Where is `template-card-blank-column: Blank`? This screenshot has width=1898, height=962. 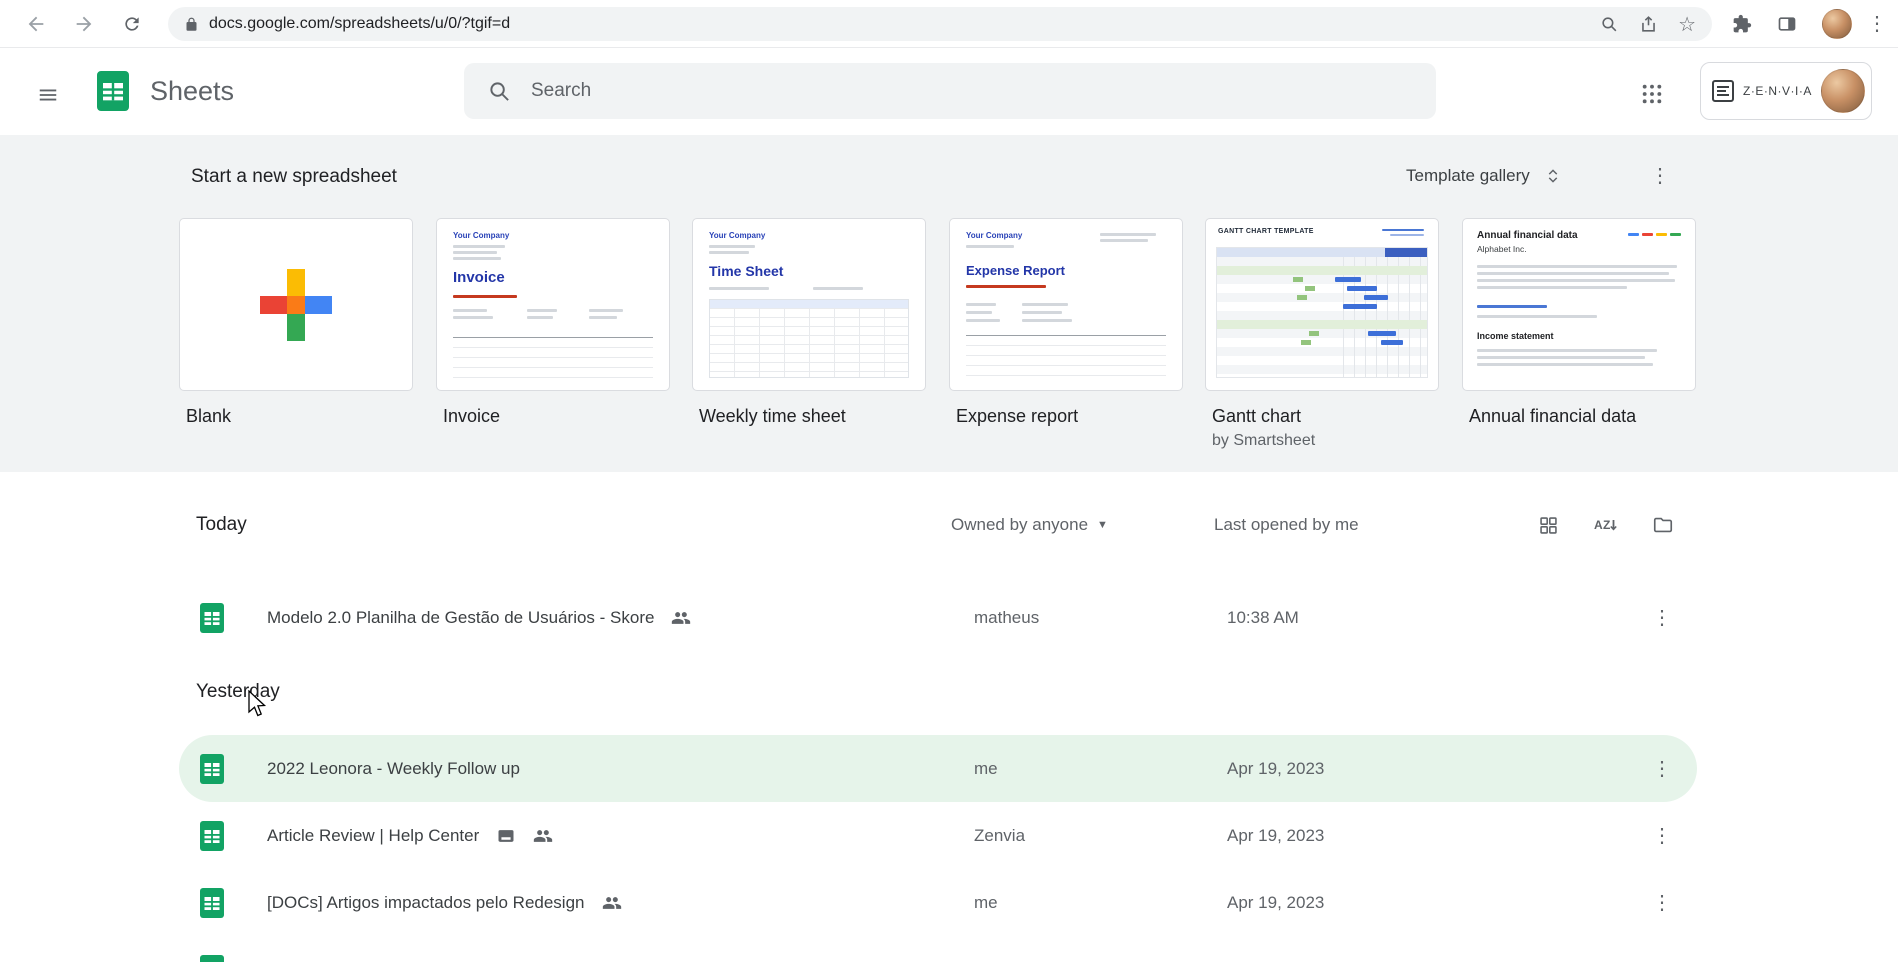
template-card-blank-column: Blank is located at coordinates (296, 322).